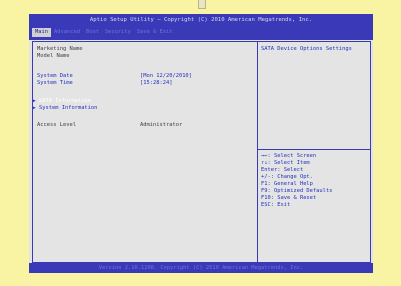 This screenshot has width=401, height=286. I want to click on access-level-label: Access Level, so click(56, 125).